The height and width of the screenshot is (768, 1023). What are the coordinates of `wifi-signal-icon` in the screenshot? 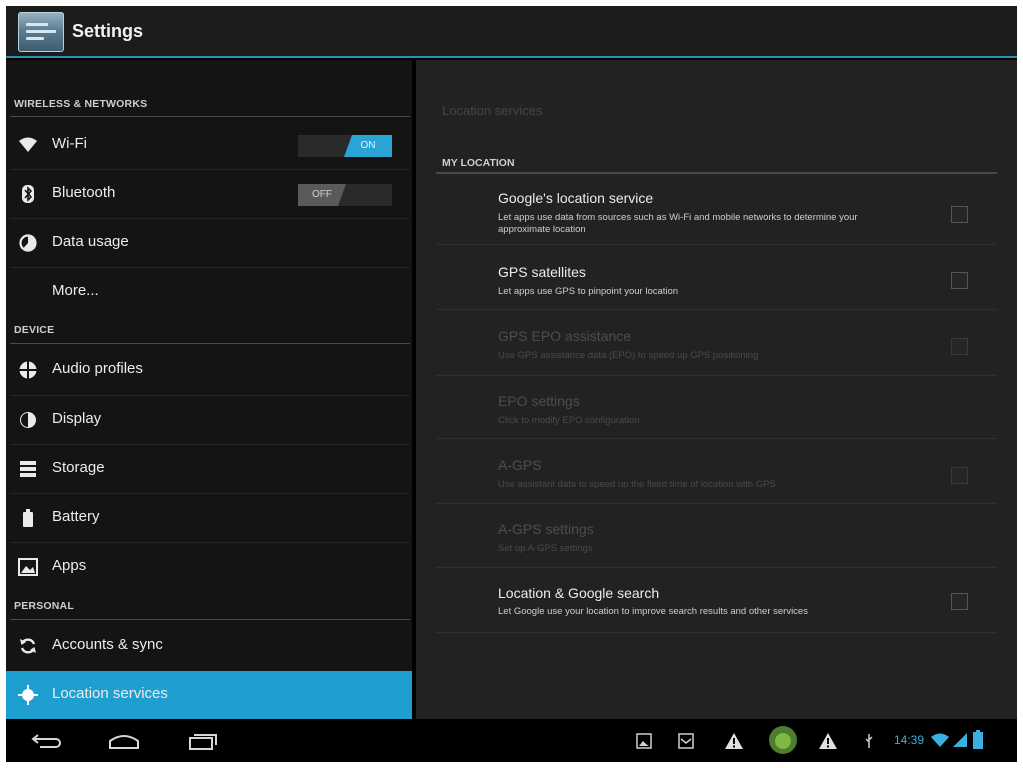 It's located at (940, 742).